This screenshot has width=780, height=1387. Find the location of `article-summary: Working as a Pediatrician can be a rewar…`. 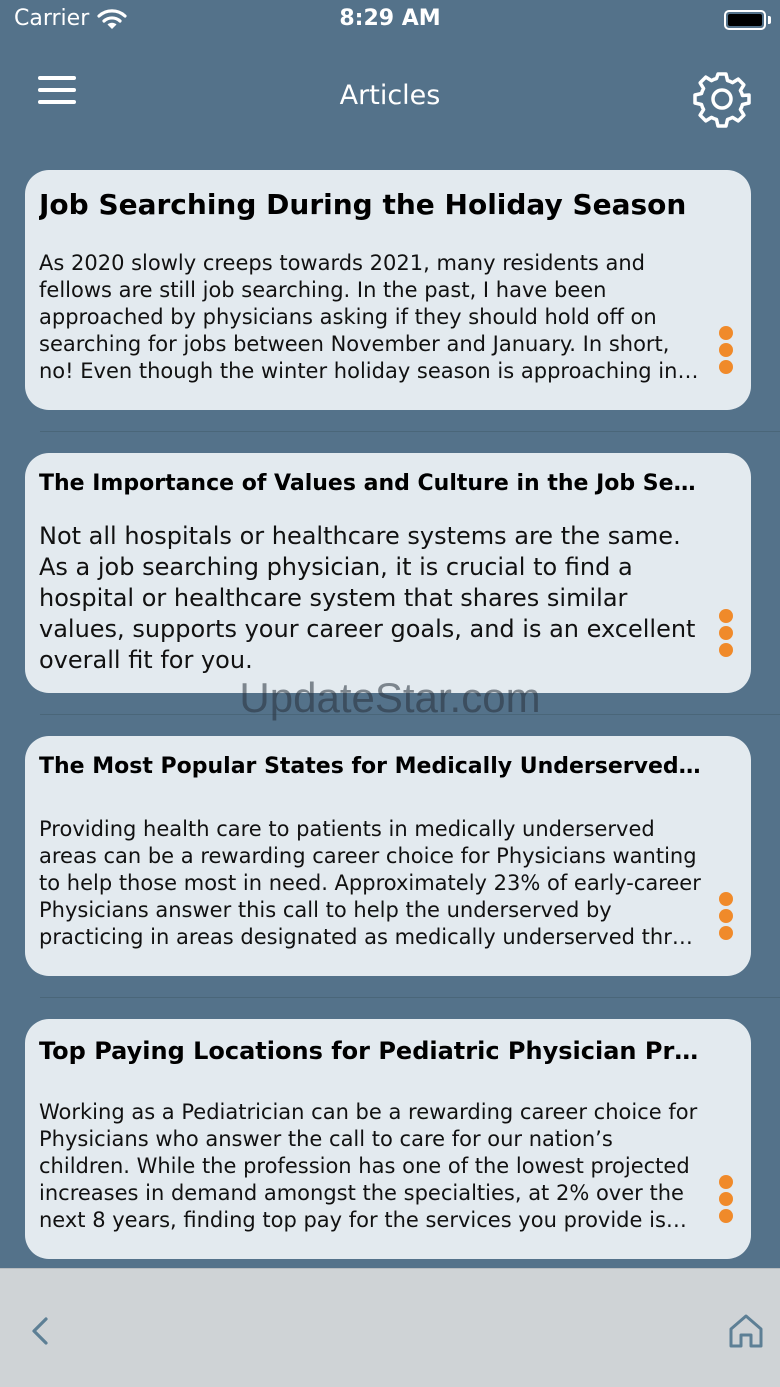

article-summary: Working as a Pediatrician can be a rewar… is located at coordinates (368, 1166).